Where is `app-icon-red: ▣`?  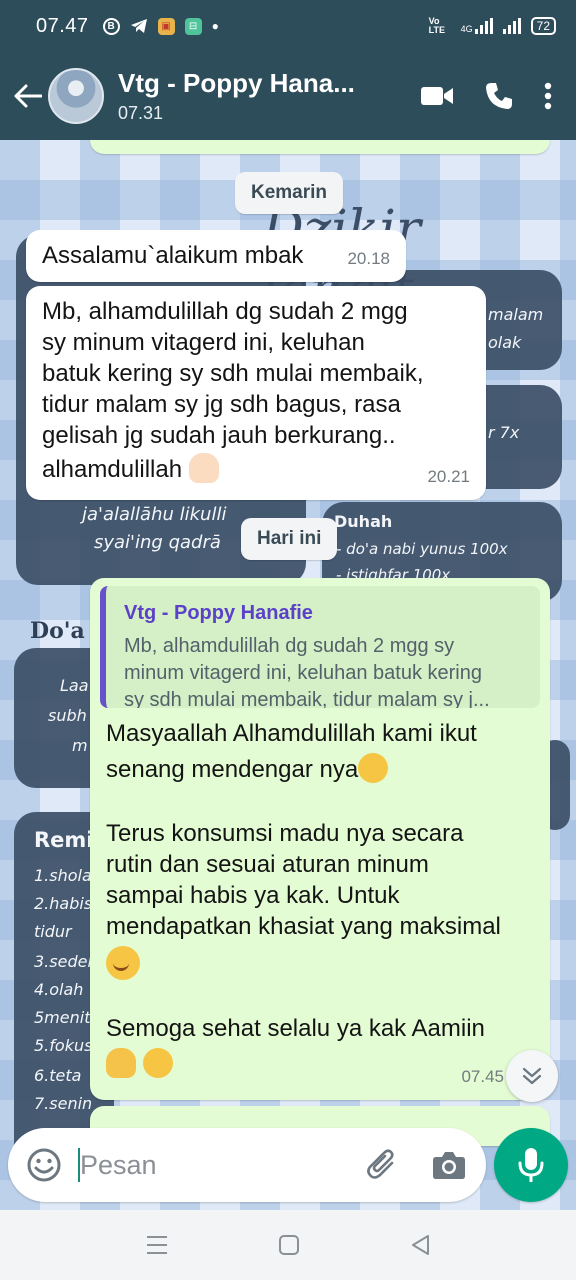 app-icon-red: ▣ is located at coordinates (166, 26).